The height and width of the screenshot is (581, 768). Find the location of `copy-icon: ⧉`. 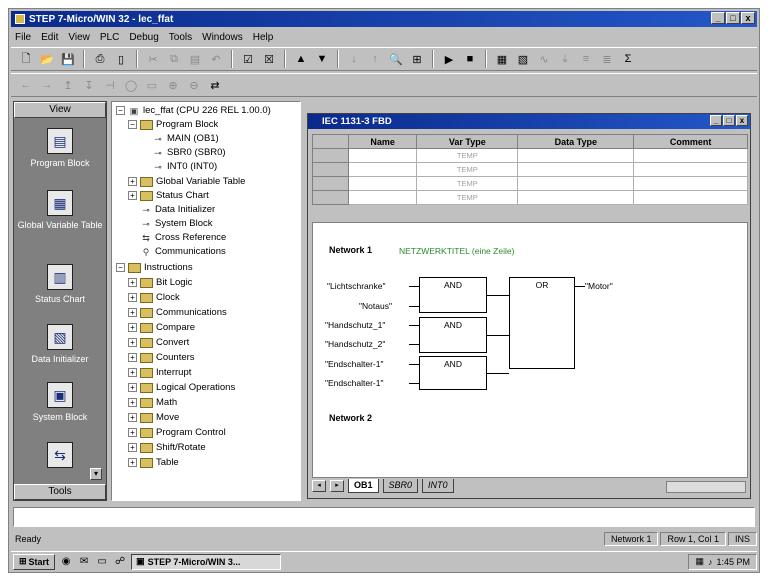

copy-icon: ⧉ is located at coordinates (174, 59).